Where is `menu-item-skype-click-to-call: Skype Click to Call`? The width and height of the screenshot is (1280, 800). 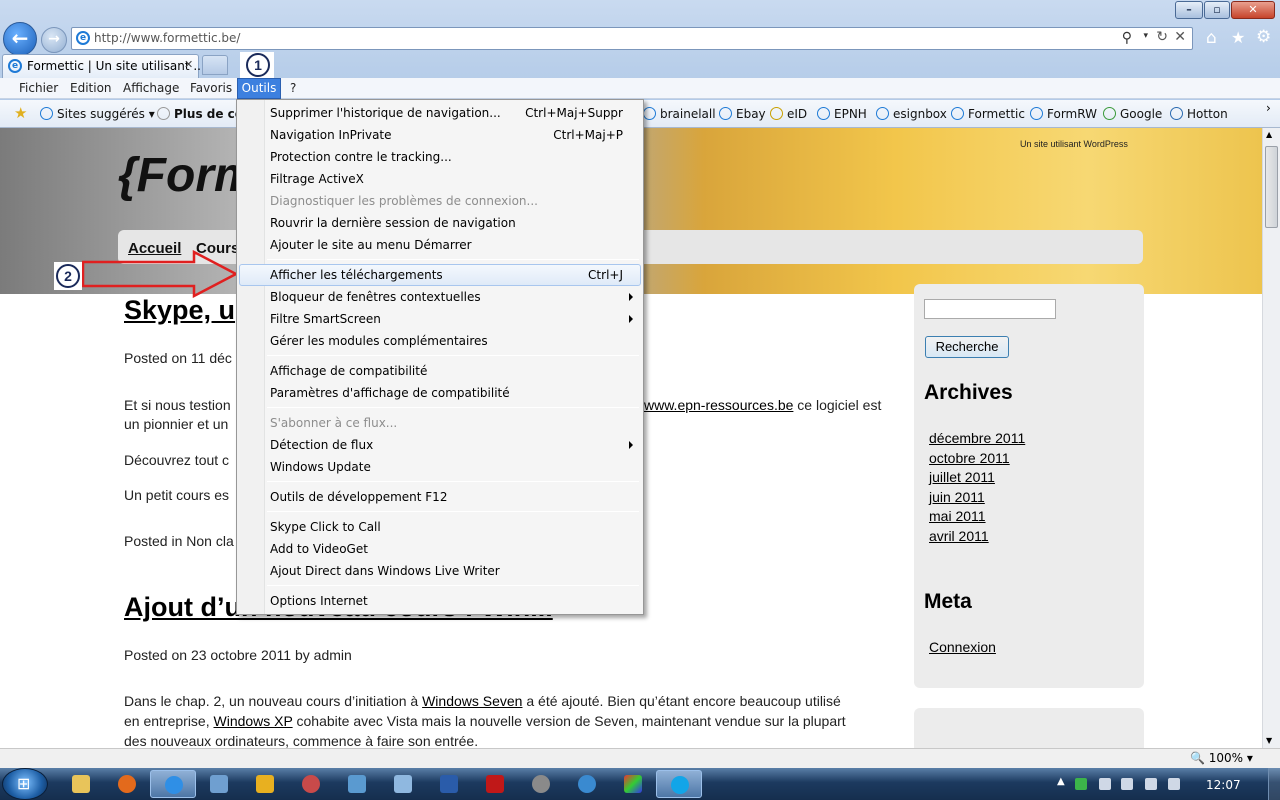 menu-item-skype-click-to-call: Skype Click to Call is located at coordinates (325, 527).